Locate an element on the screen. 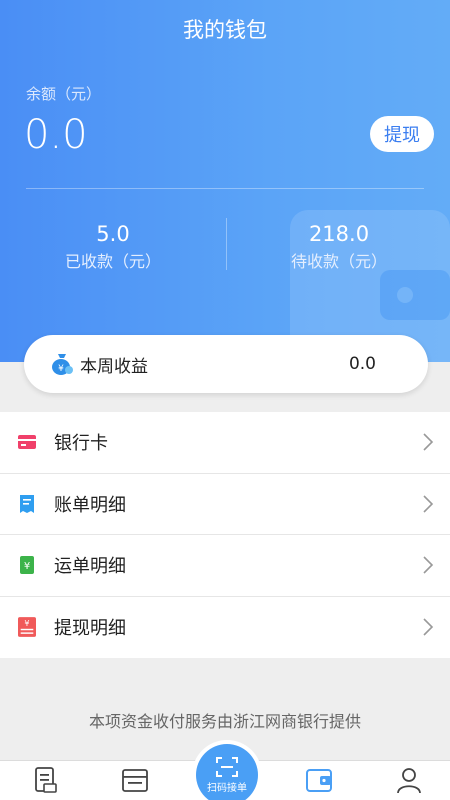 The image size is (450, 800). waybill-icon is located at coordinates (135, 780).